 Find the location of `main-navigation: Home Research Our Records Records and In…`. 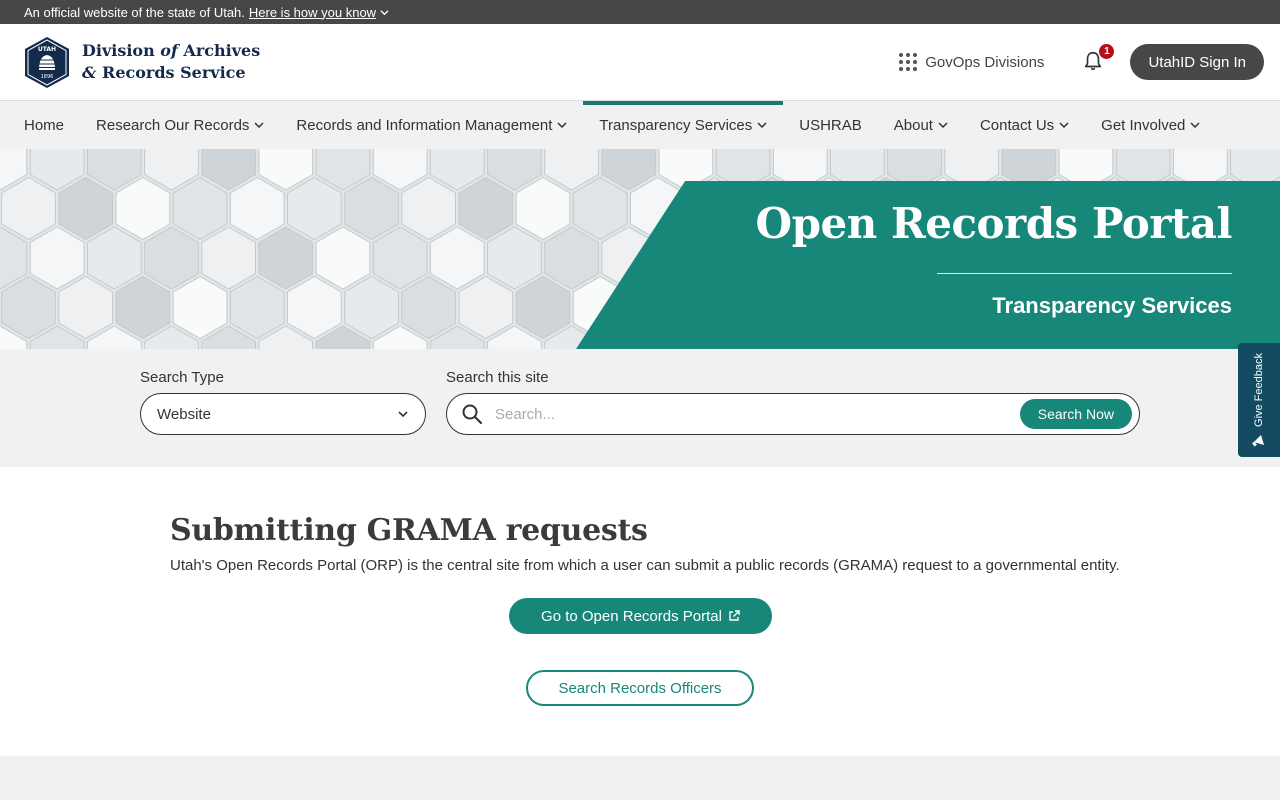

main-navigation: Home Research Our Records Records and In… is located at coordinates (640, 125).